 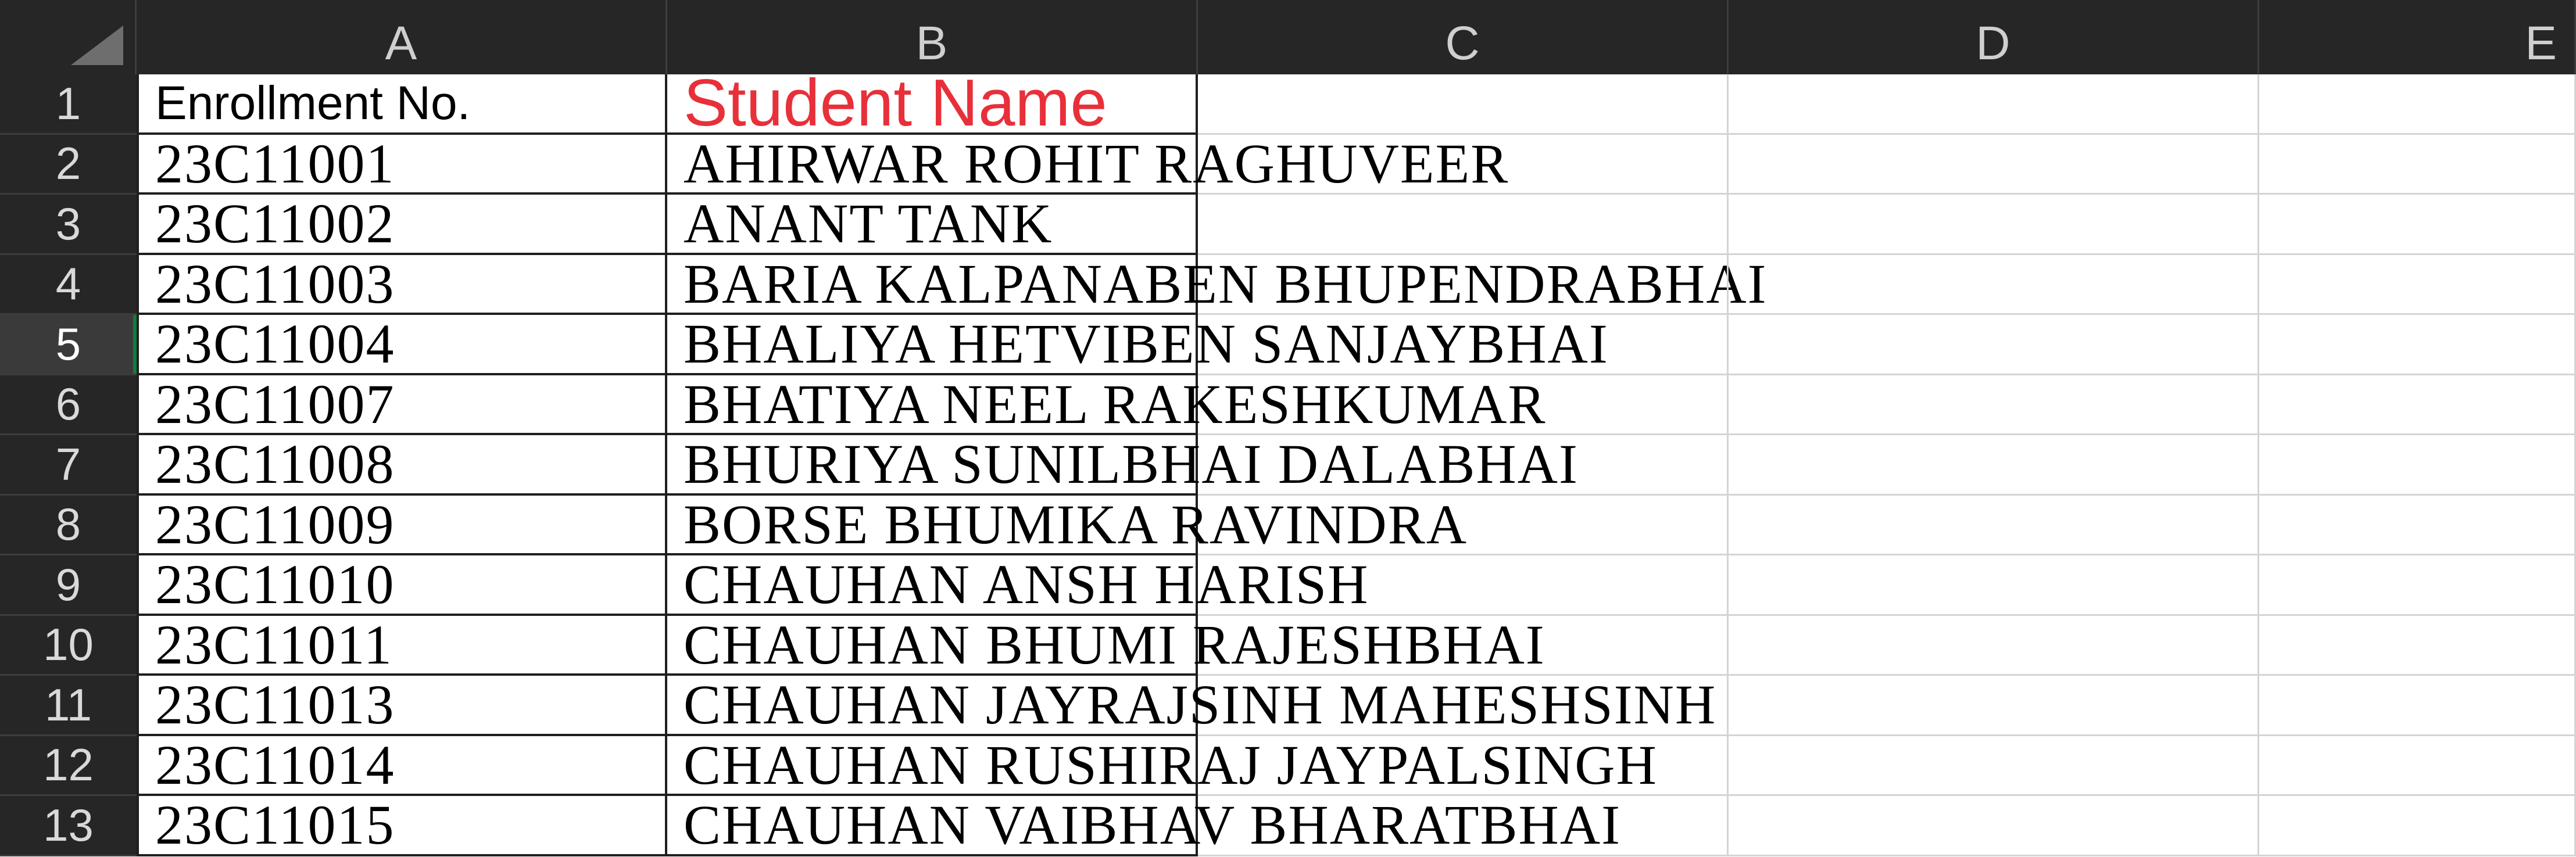 What do you see at coordinates (1994, 225) in the screenshot?
I see `cell-d3` at bounding box center [1994, 225].